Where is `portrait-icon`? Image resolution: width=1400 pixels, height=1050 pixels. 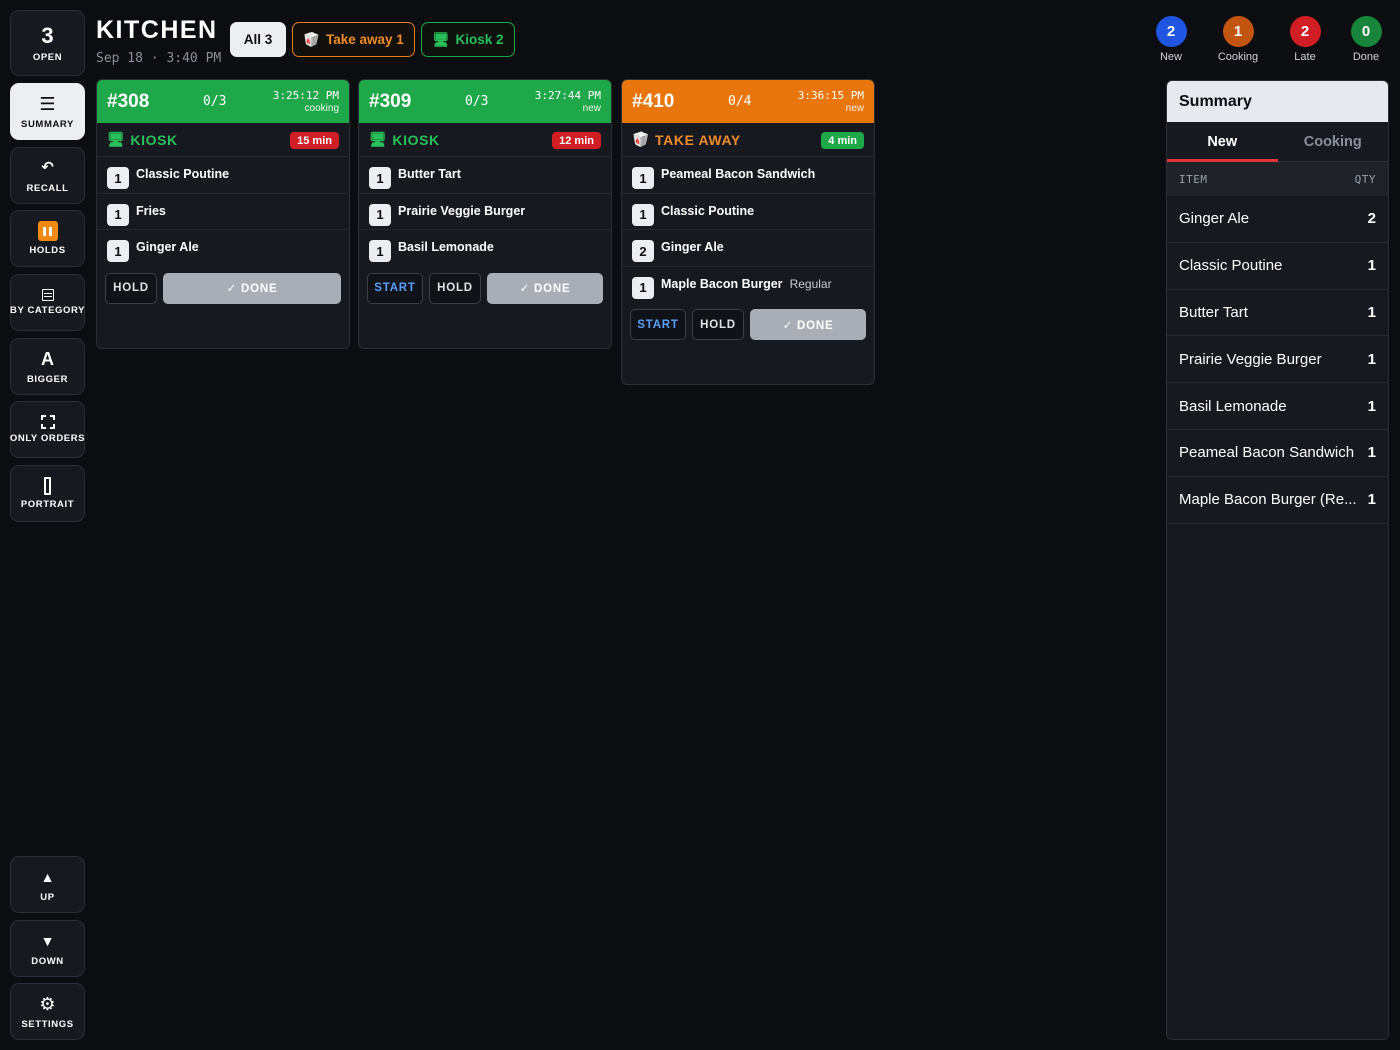 portrait-icon is located at coordinates (47, 486).